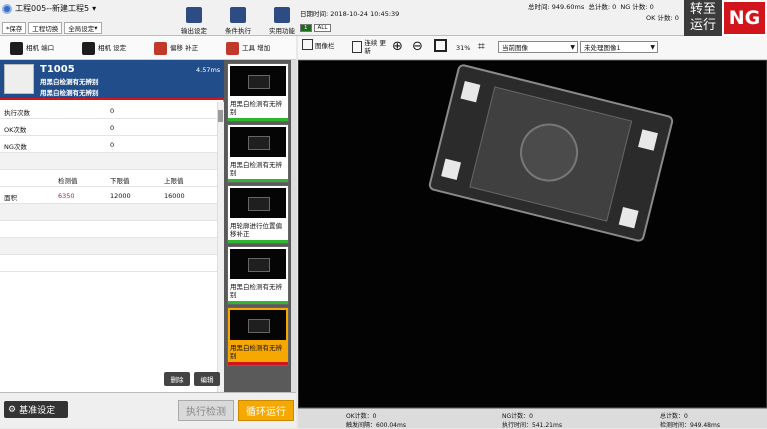 This screenshot has height=429, width=767. I want to click on add-tool-button: 工具 增加, so click(252, 48).